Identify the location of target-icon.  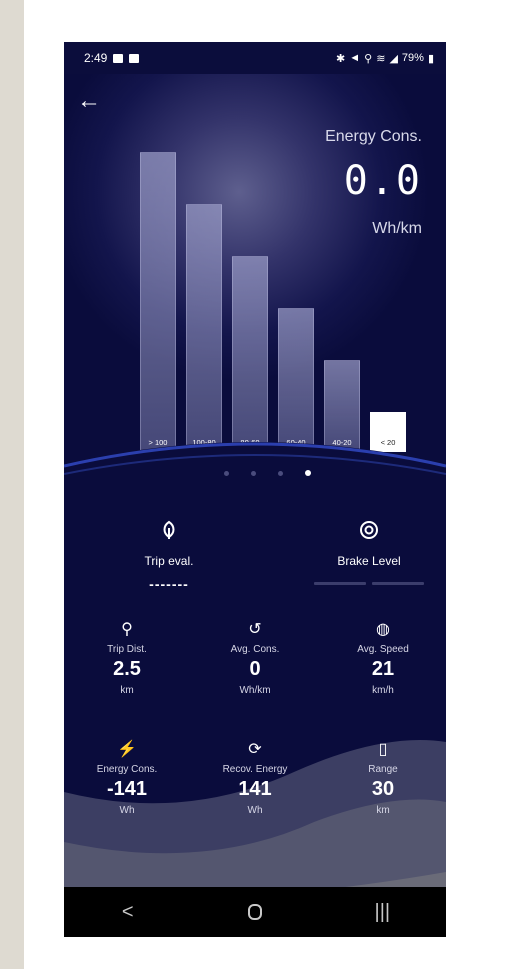
(369, 532).